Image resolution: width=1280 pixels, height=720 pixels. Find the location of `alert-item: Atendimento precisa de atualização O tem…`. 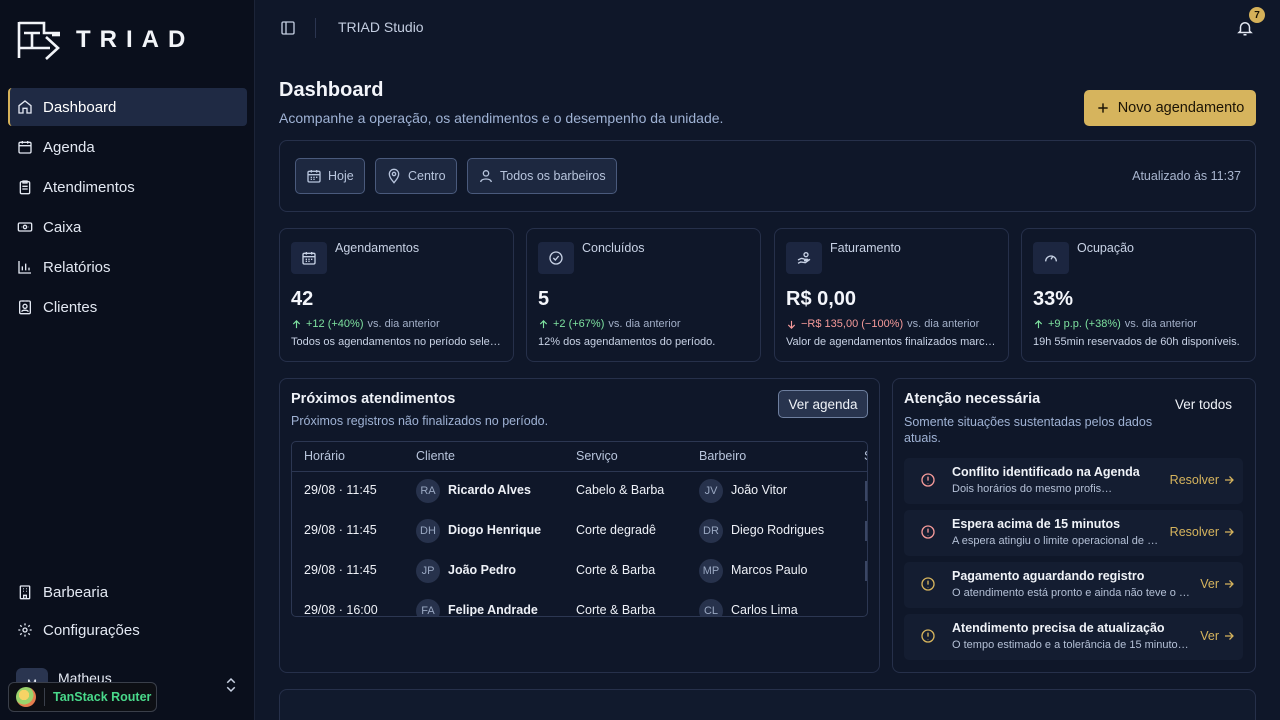

alert-item: Atendimento precisa de atualização O tem… is located at coordinates (1073, 637).